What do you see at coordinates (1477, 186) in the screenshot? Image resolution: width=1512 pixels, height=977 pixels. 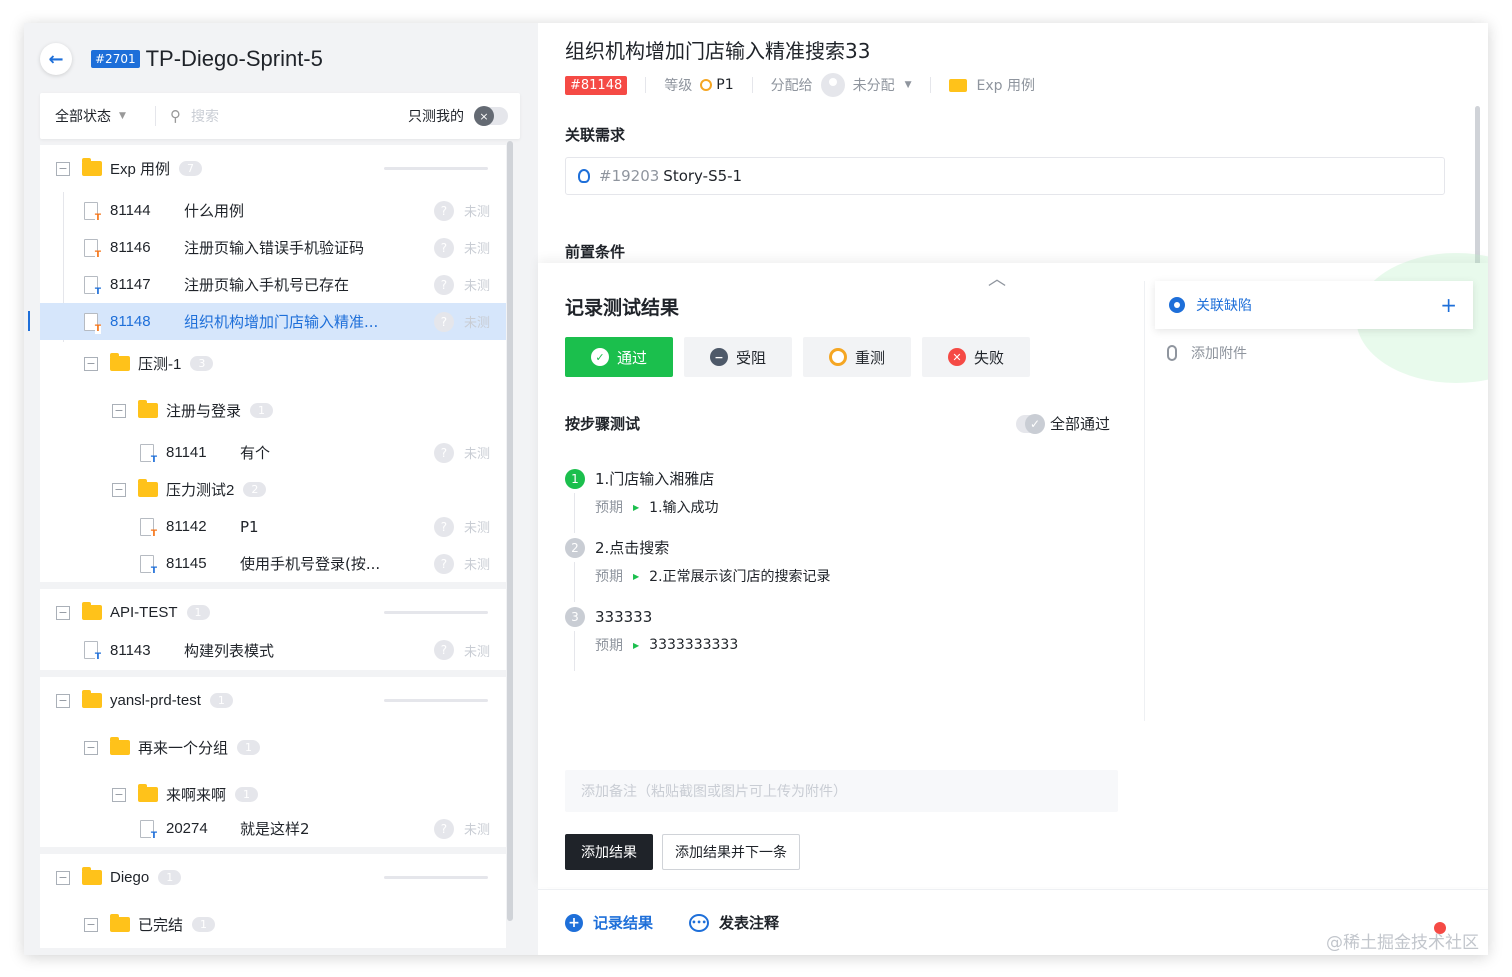 I see `detail-scrollbar` at bounding box center [1477, 186].